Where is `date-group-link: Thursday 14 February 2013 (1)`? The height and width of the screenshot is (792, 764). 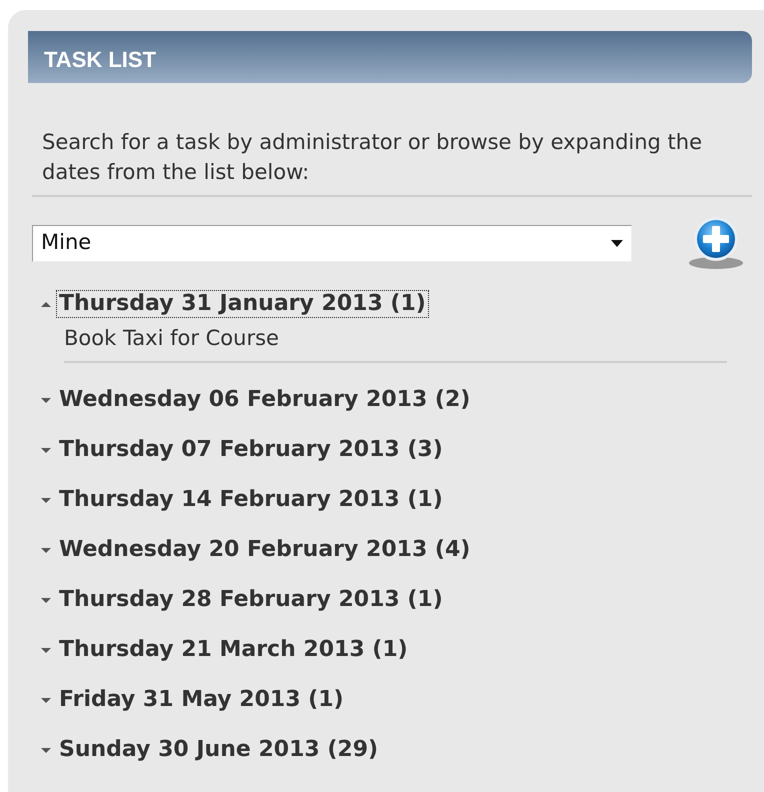 date-group-link: Thursday 14 February 2013 (1) is located at coordinates (251, 500).